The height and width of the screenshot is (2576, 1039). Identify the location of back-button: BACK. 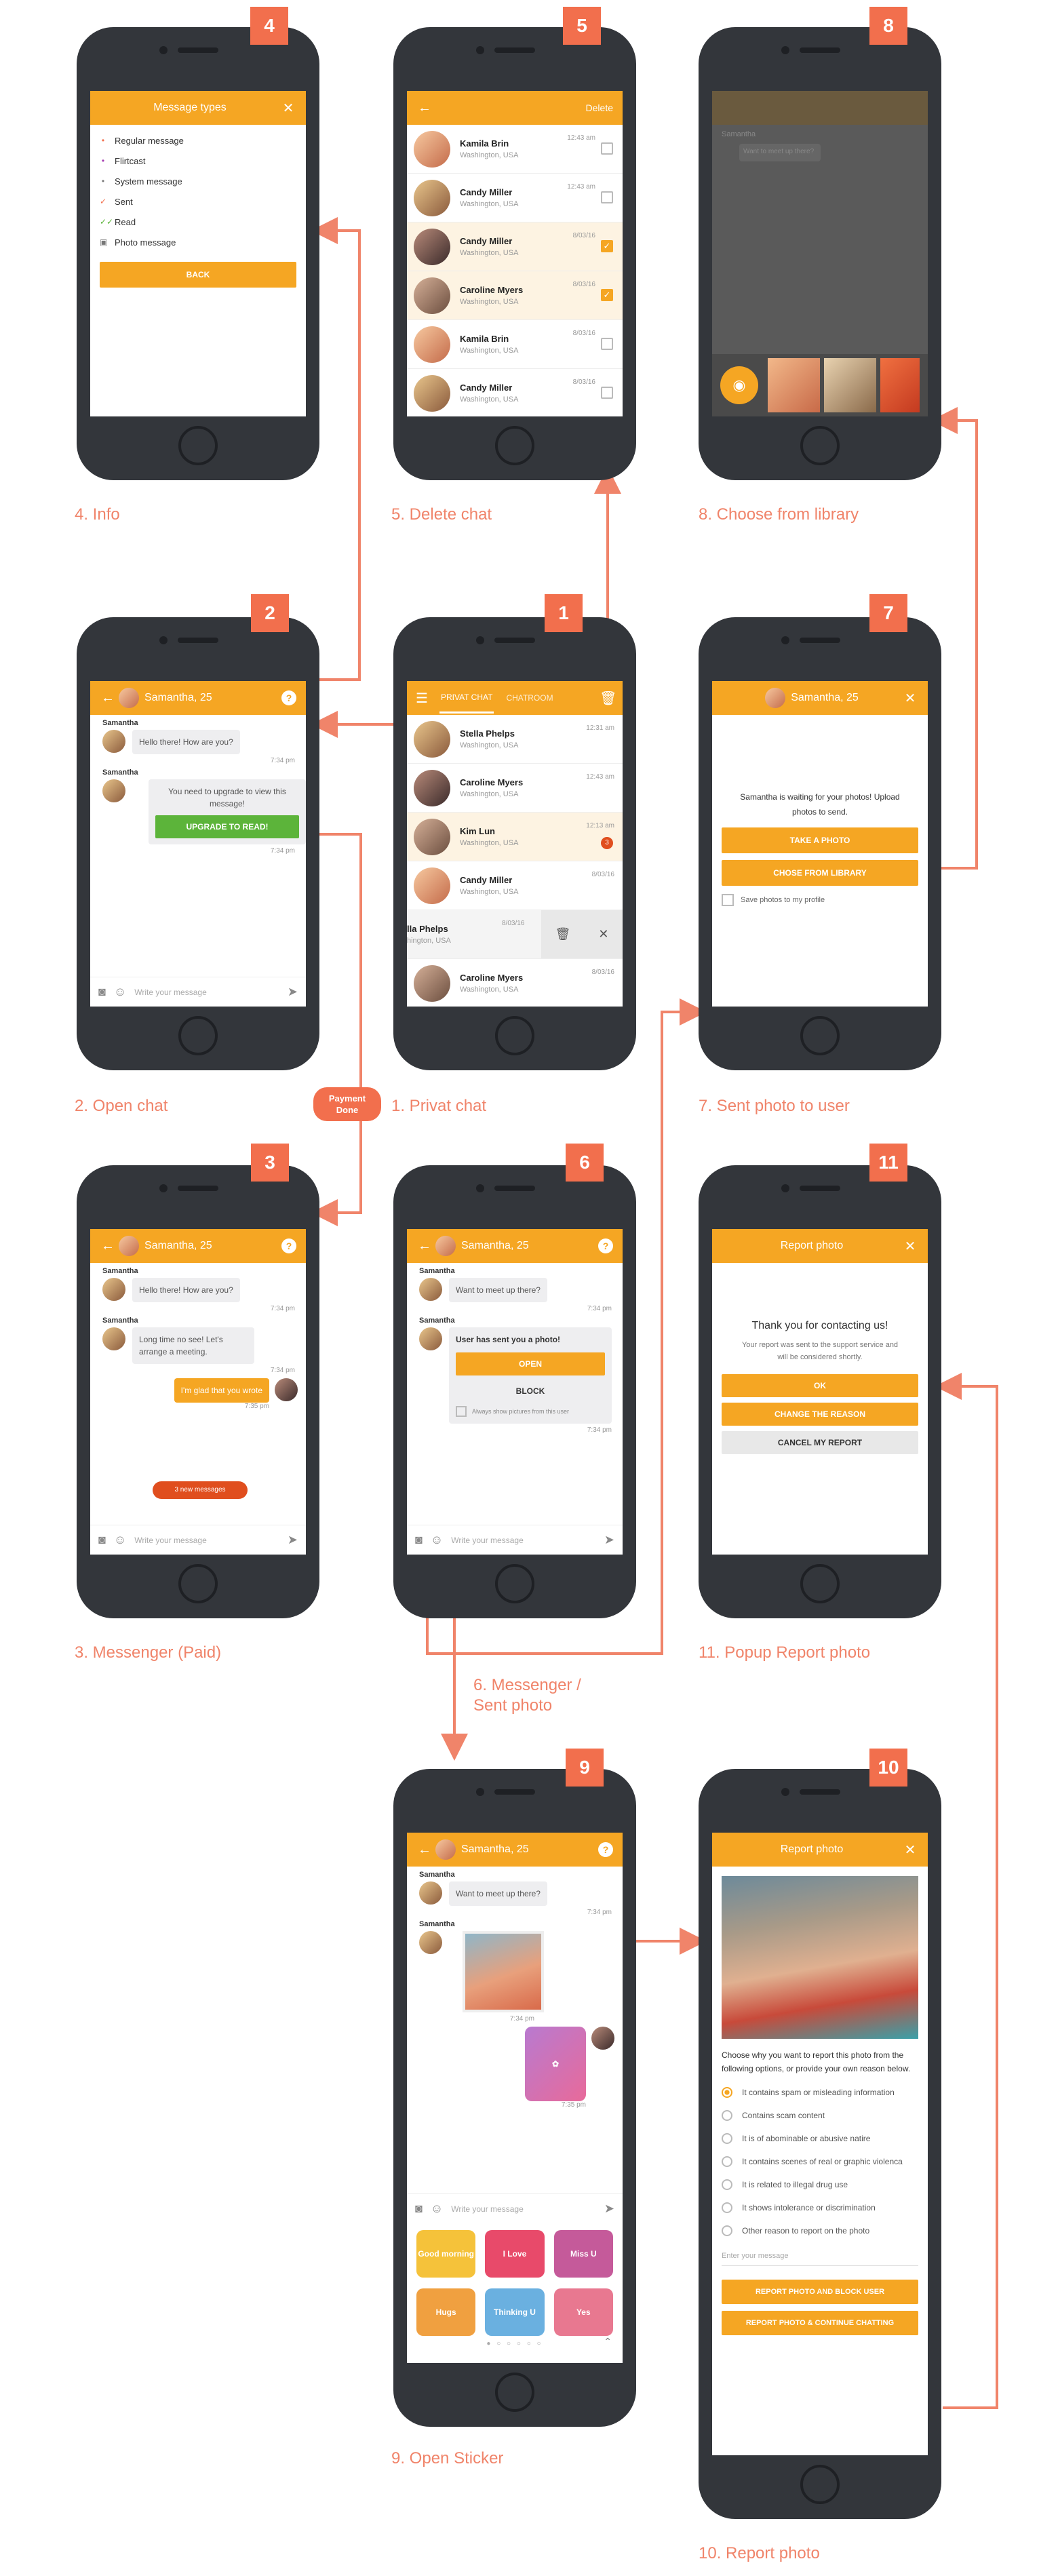
(198, 275).